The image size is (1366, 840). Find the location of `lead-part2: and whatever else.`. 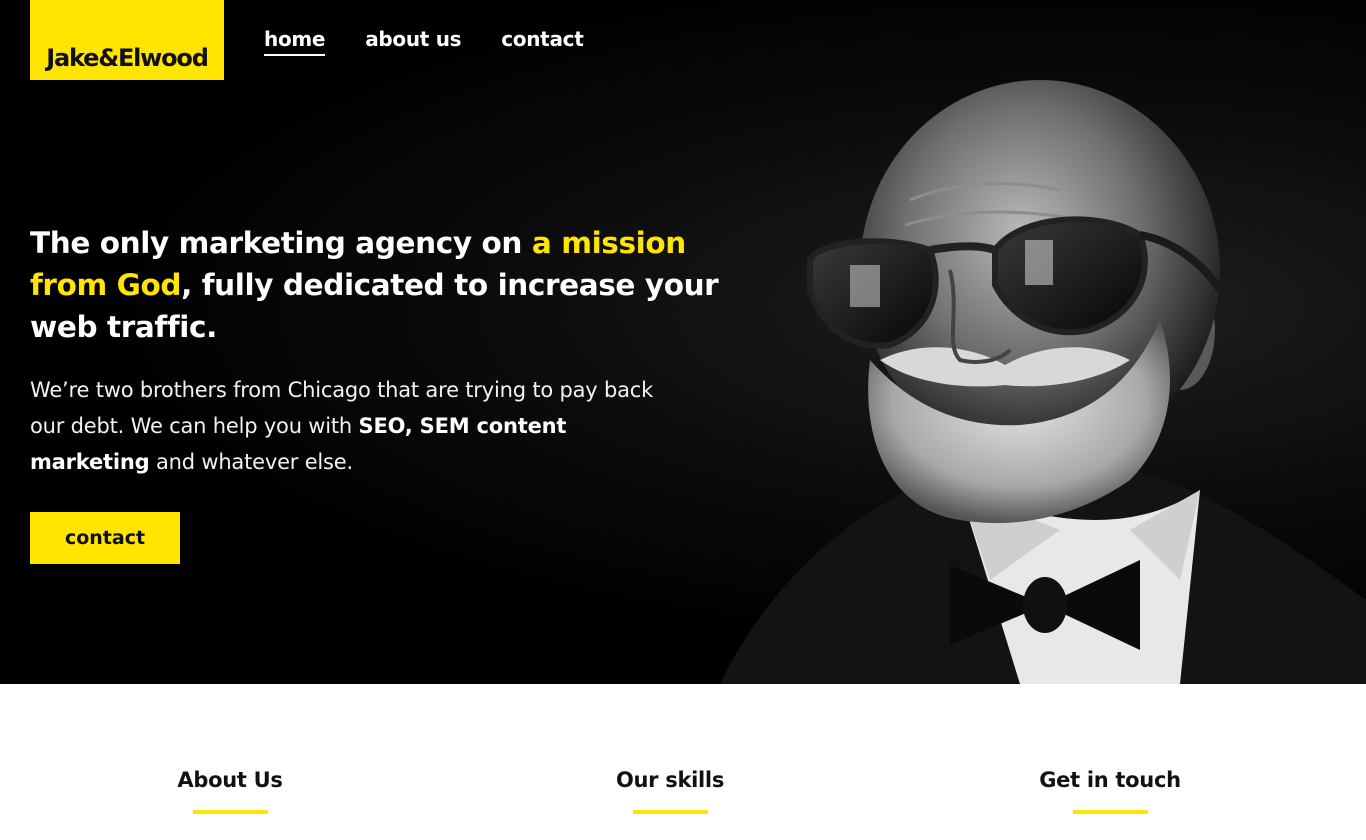

lead-part2: and whatever else. is located at coordinates (251, 462).